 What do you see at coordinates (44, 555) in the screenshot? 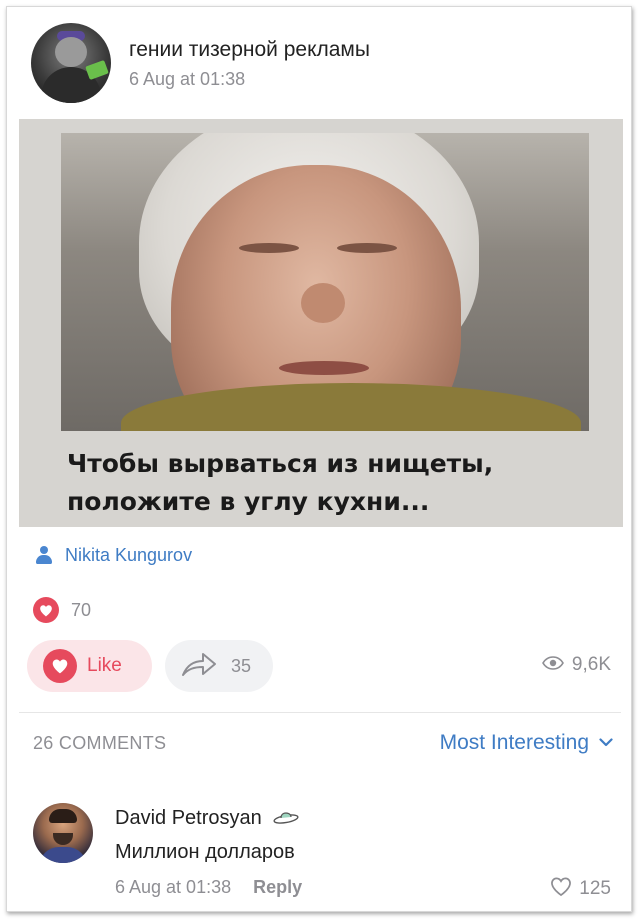
I see `person-icon` at bounding box center [44, 555].